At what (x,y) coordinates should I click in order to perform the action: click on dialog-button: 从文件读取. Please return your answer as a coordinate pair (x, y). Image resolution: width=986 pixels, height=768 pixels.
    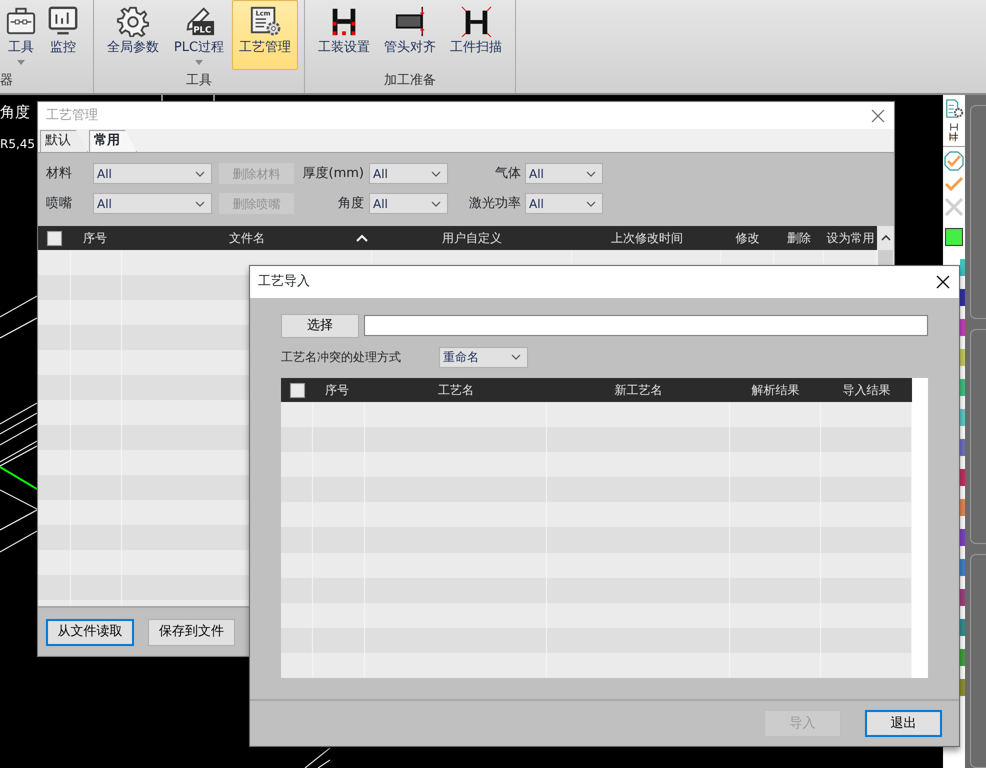
    Looking at the image, I should click on (90, 632).